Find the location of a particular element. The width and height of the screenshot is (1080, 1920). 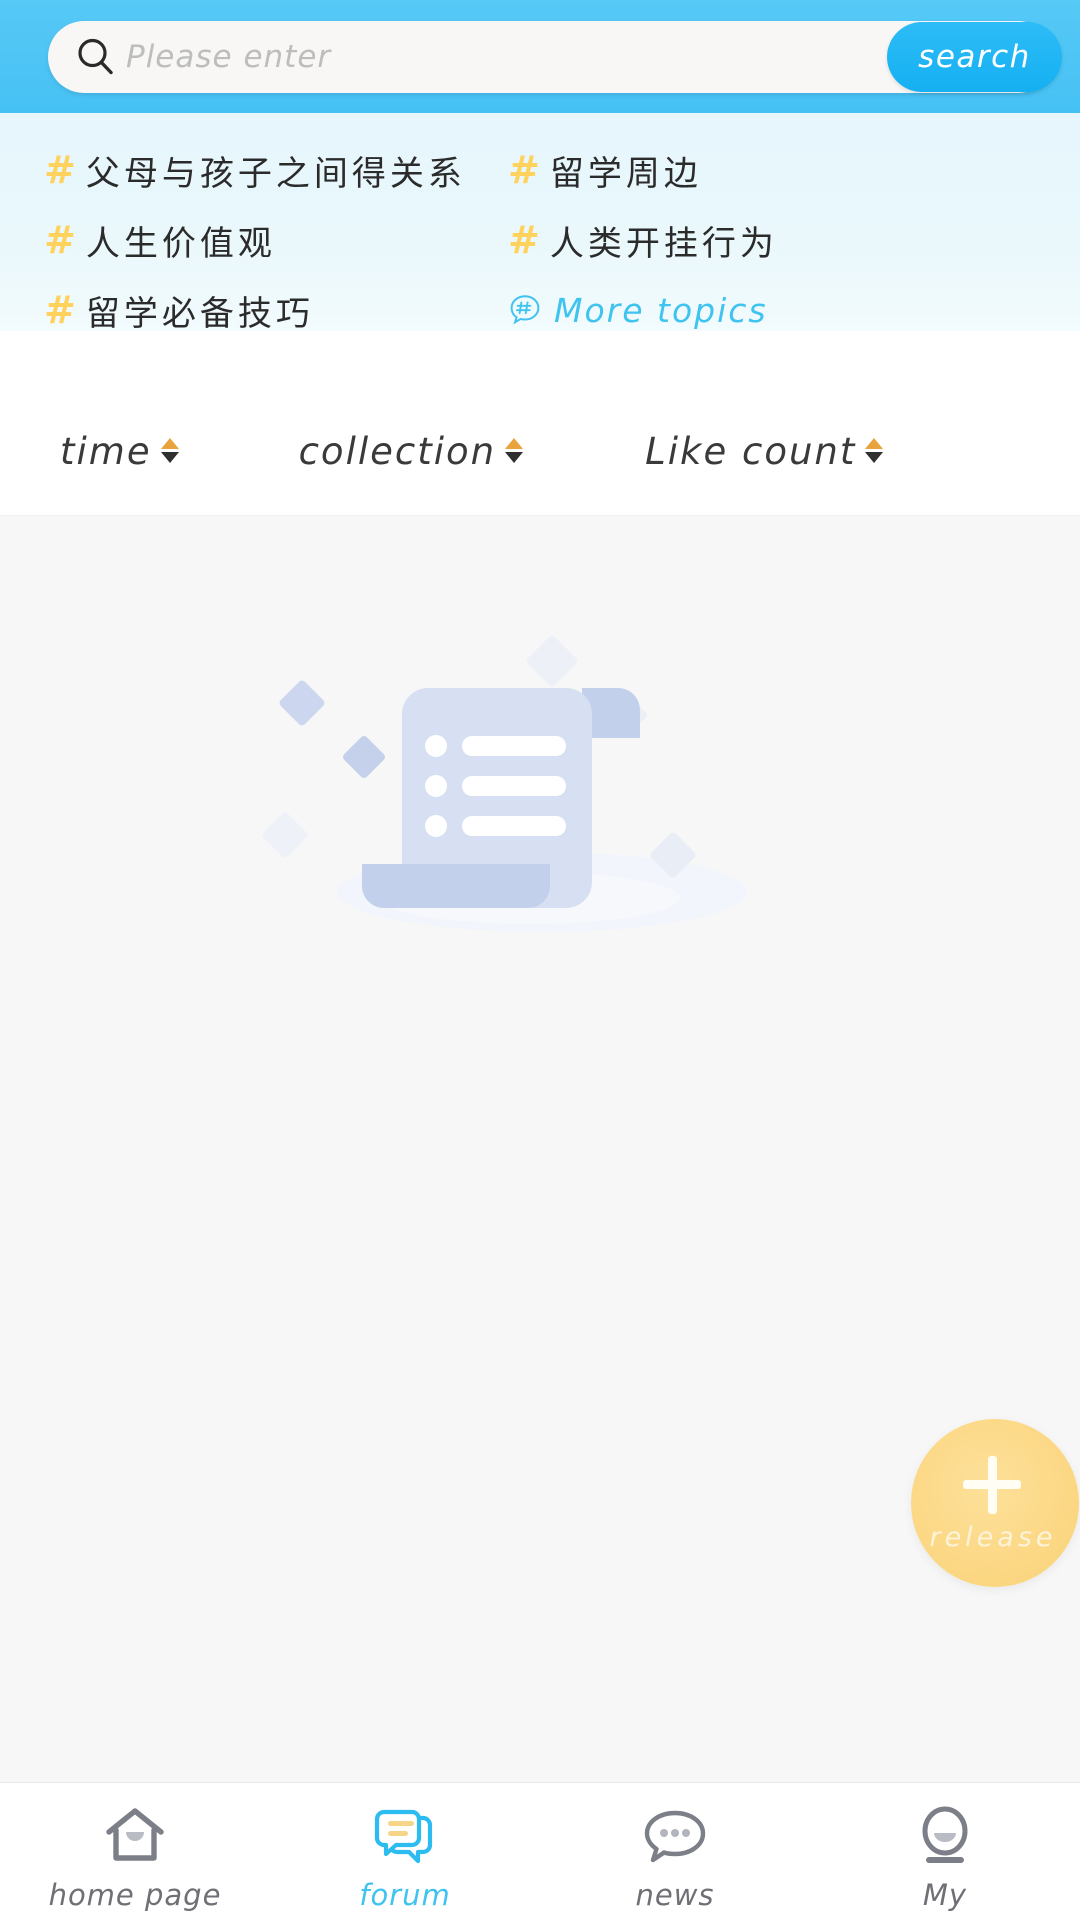

sort-option-time: time is located at coordinates (119, 451).